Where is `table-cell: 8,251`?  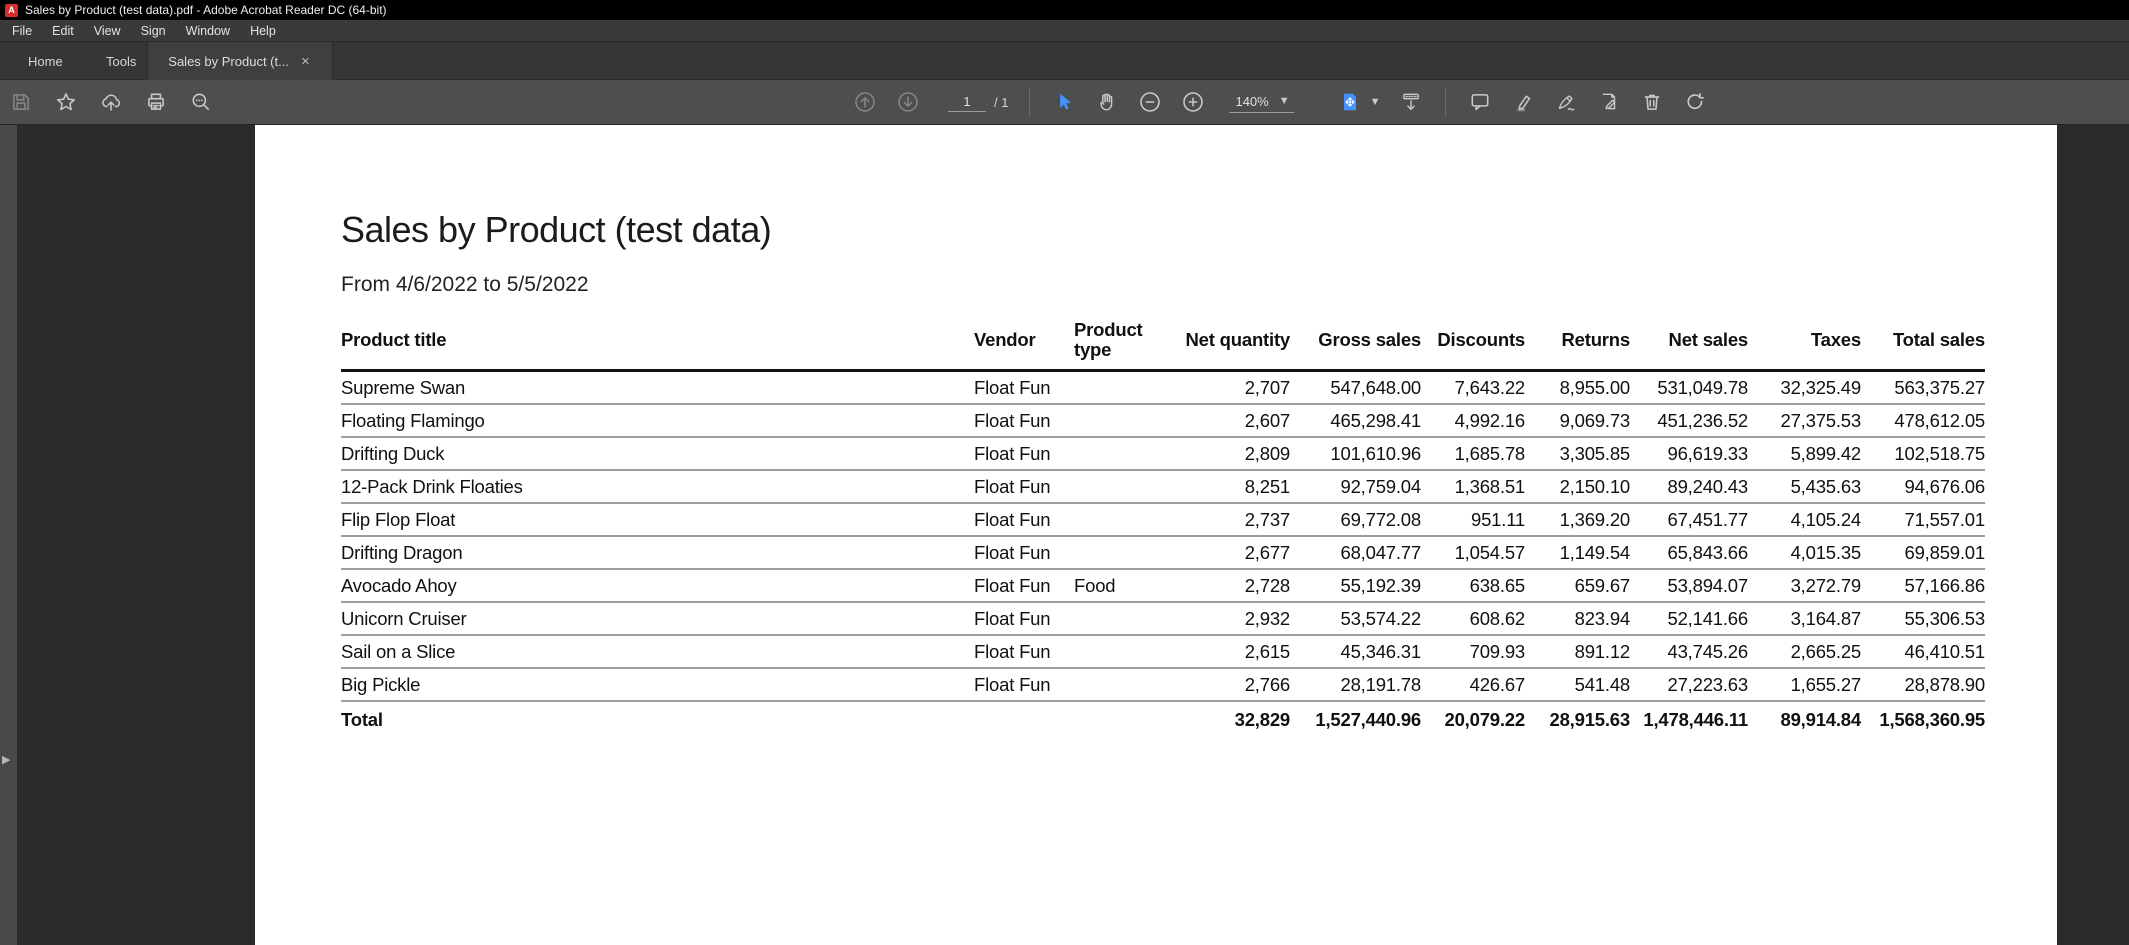 table-cell: 8,251 is located at coordinates (1225, 487).